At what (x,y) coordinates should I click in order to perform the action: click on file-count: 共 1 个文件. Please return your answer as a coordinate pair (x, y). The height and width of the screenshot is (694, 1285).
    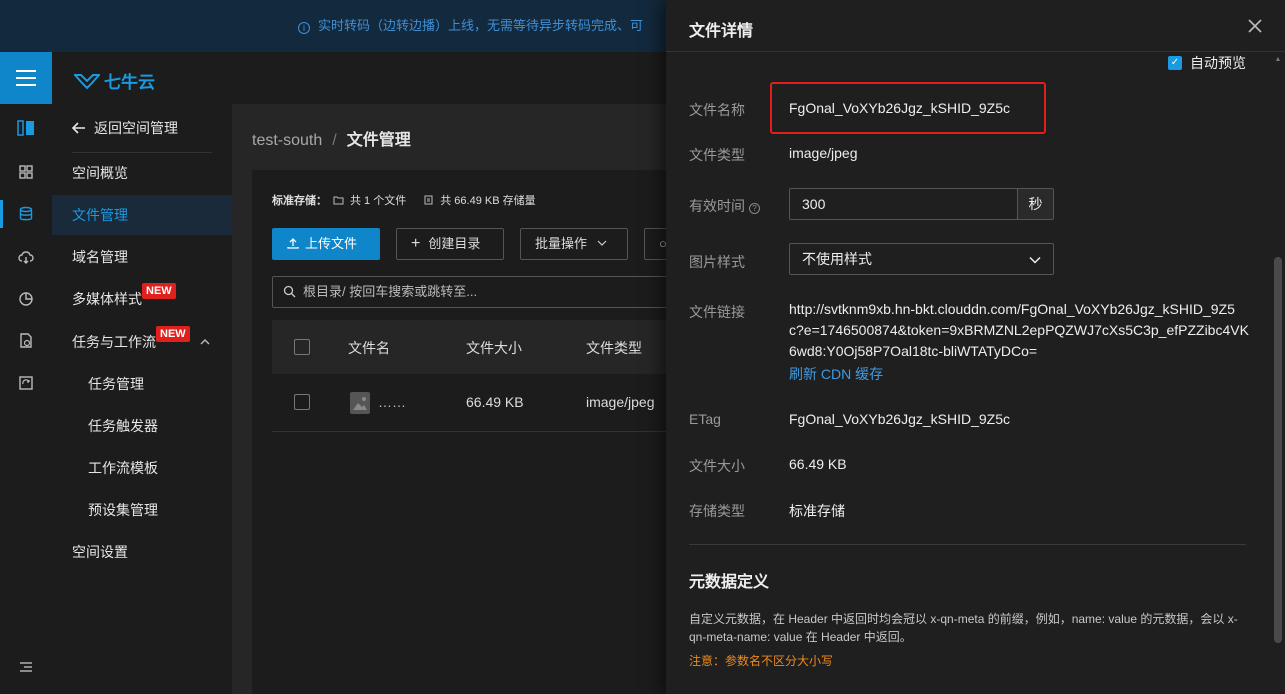
    Looking at the image, I should click on (378, 201).